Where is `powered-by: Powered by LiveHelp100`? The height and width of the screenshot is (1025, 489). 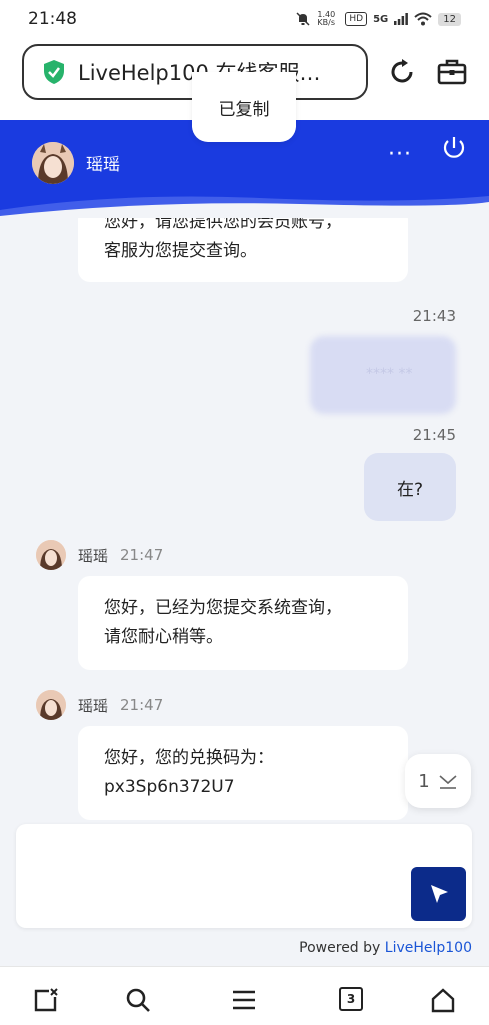
powered-by: Powered by LiveHelp100 is located at coordinates (385, 948).